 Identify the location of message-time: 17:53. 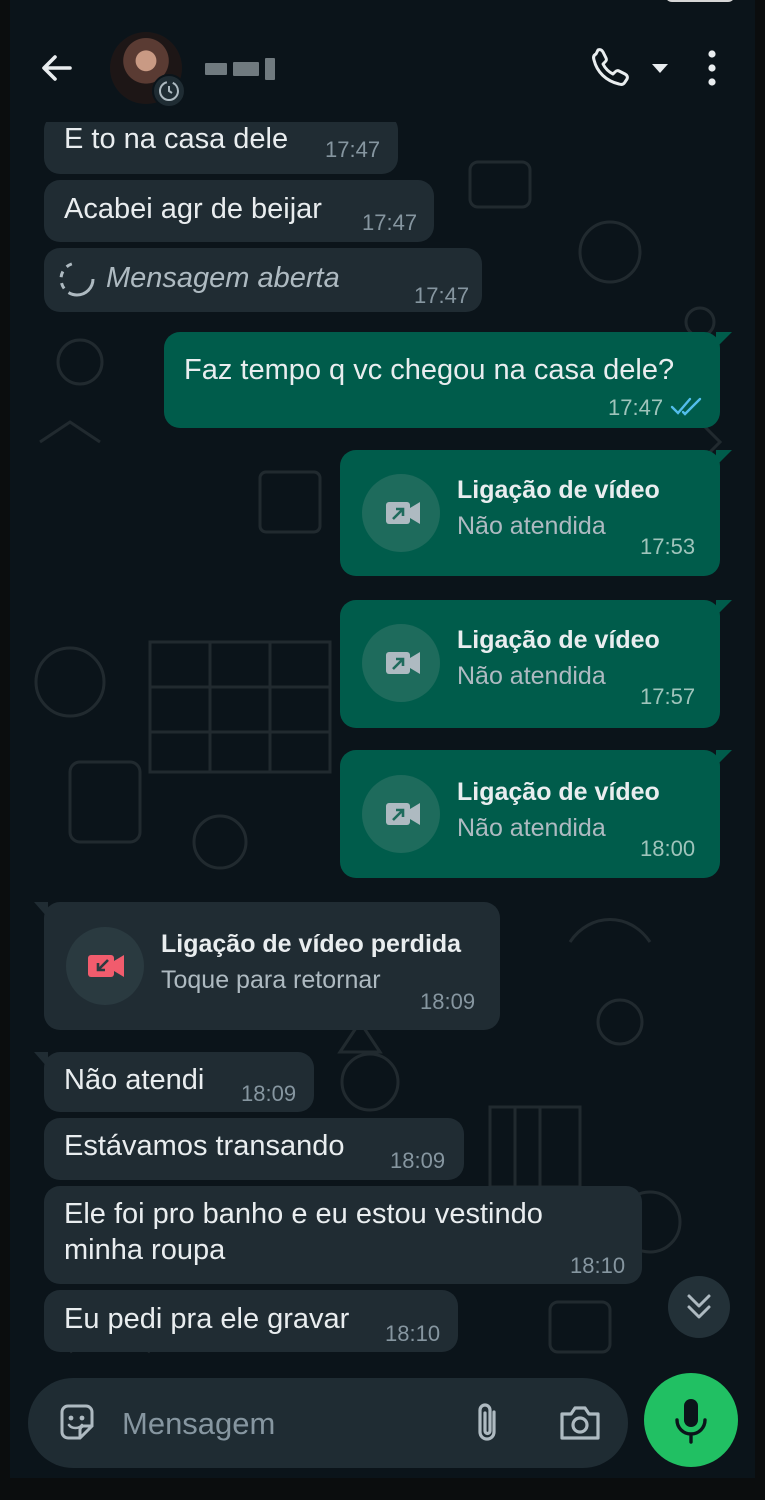
(668, 546).